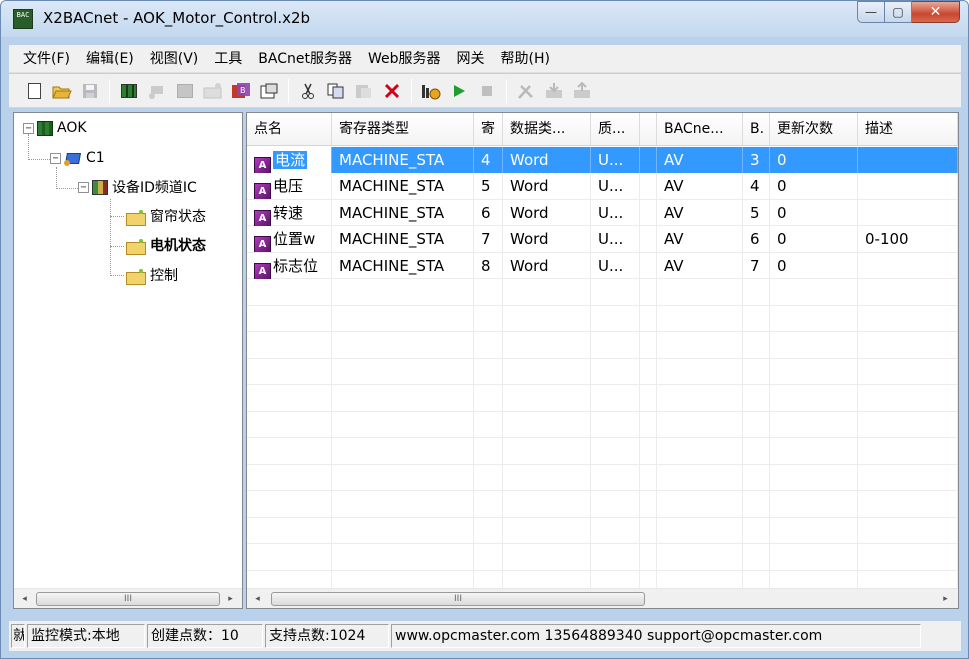 This screenshot has width=969, height=659. I want to click on tree-node-group: 窗帘状态, so click(166, 216).